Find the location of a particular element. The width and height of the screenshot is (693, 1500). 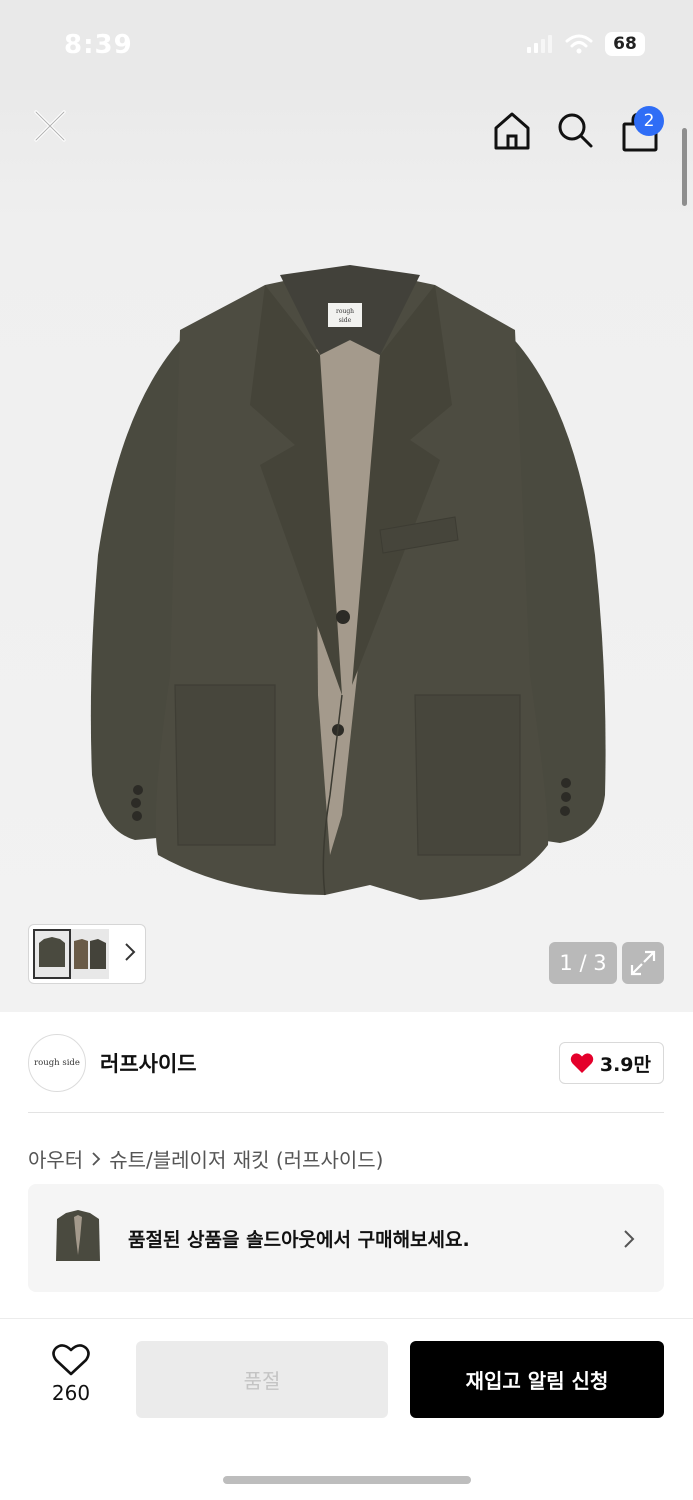

wishlist-button: 260 is located at coordinates (71, 1383).